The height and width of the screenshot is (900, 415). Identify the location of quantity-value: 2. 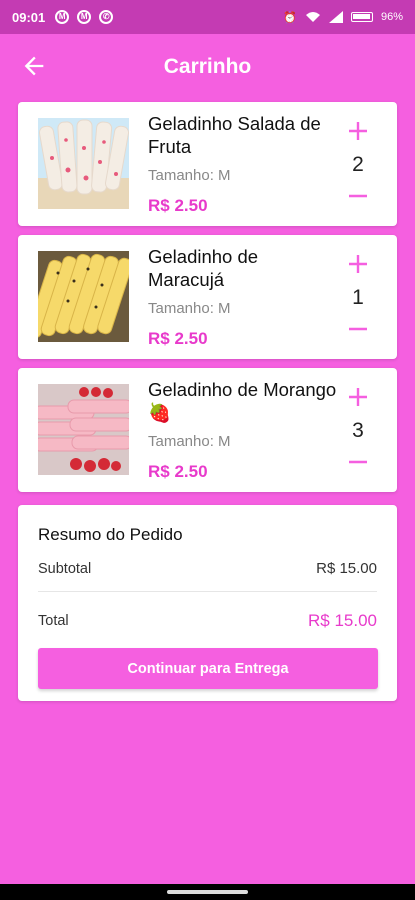
(358, 164).